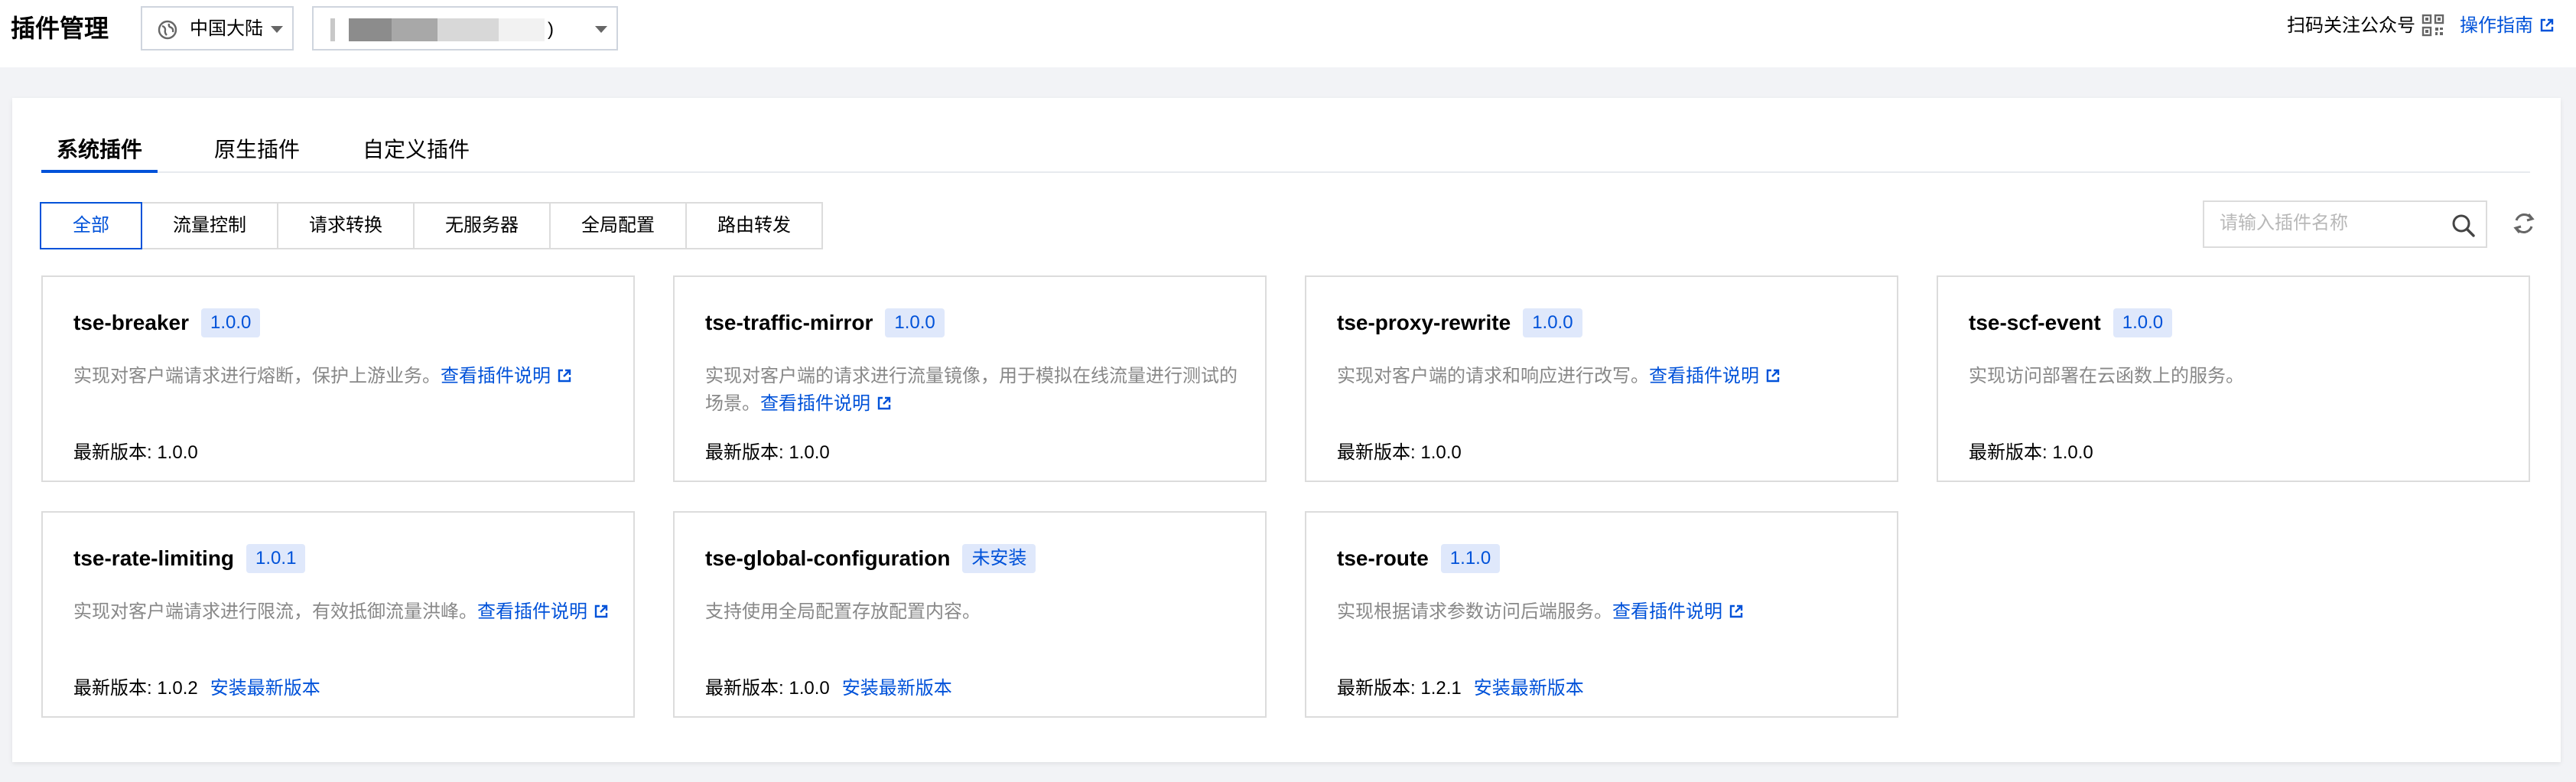 This screenshot has width=2576, height=782. I want to click on plugin-name: tse-traffic-mirror 1.0.0, so click(825, 323).